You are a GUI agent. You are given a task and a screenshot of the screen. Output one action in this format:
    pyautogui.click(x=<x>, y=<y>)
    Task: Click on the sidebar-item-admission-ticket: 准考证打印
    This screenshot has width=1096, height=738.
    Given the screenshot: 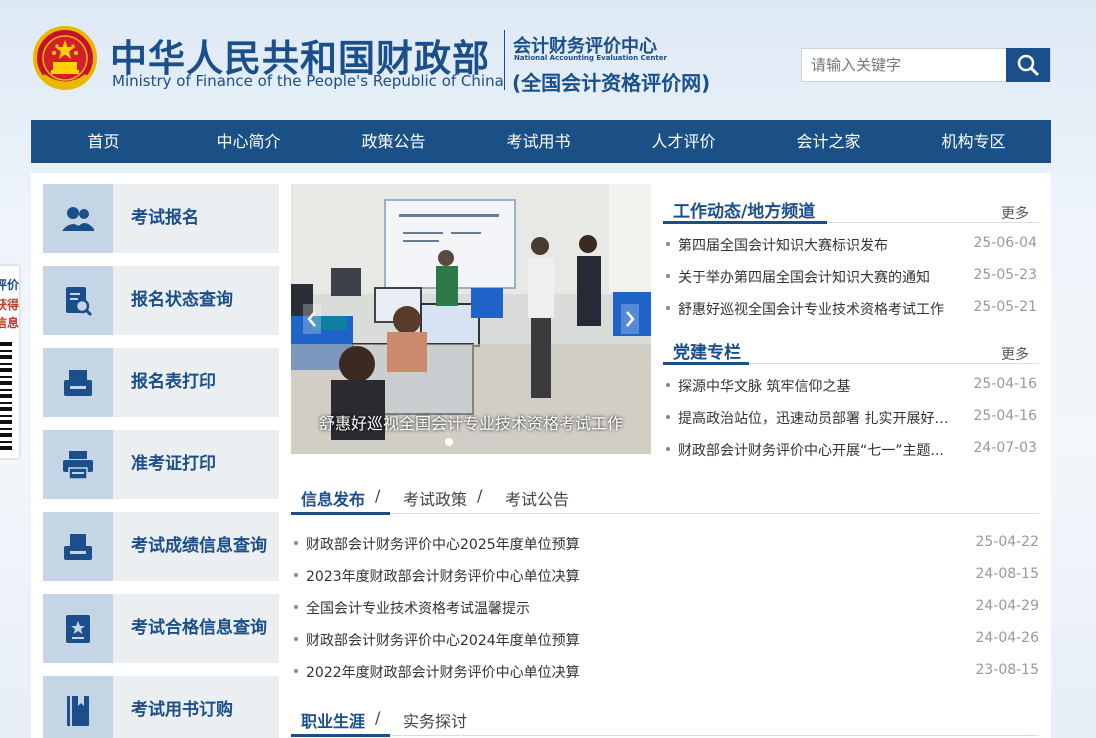 What is the action you would take?
    pyautogui.click(x=161, y=464)
    